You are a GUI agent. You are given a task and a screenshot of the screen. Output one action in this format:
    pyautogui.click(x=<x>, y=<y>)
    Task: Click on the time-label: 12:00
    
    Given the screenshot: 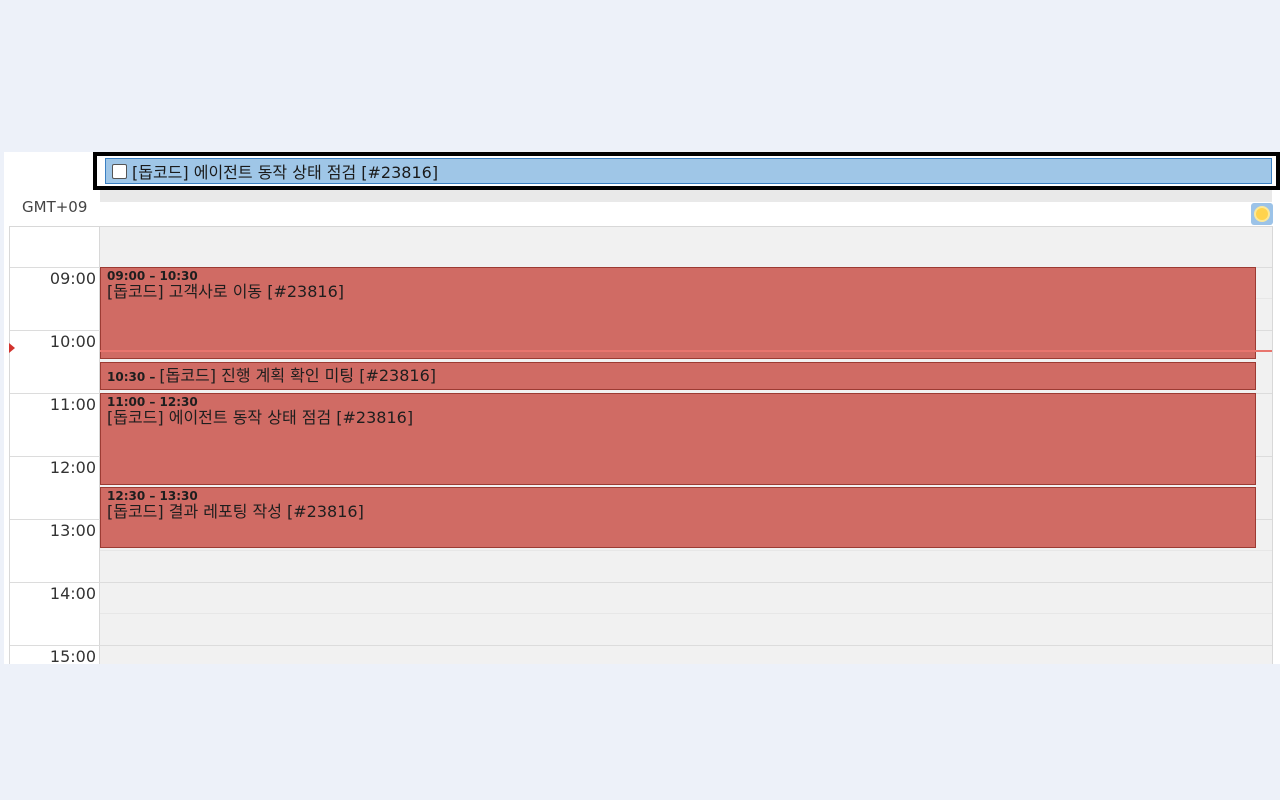 What is the action you would take?
    pyautogui.click(x=72, y=467)
    